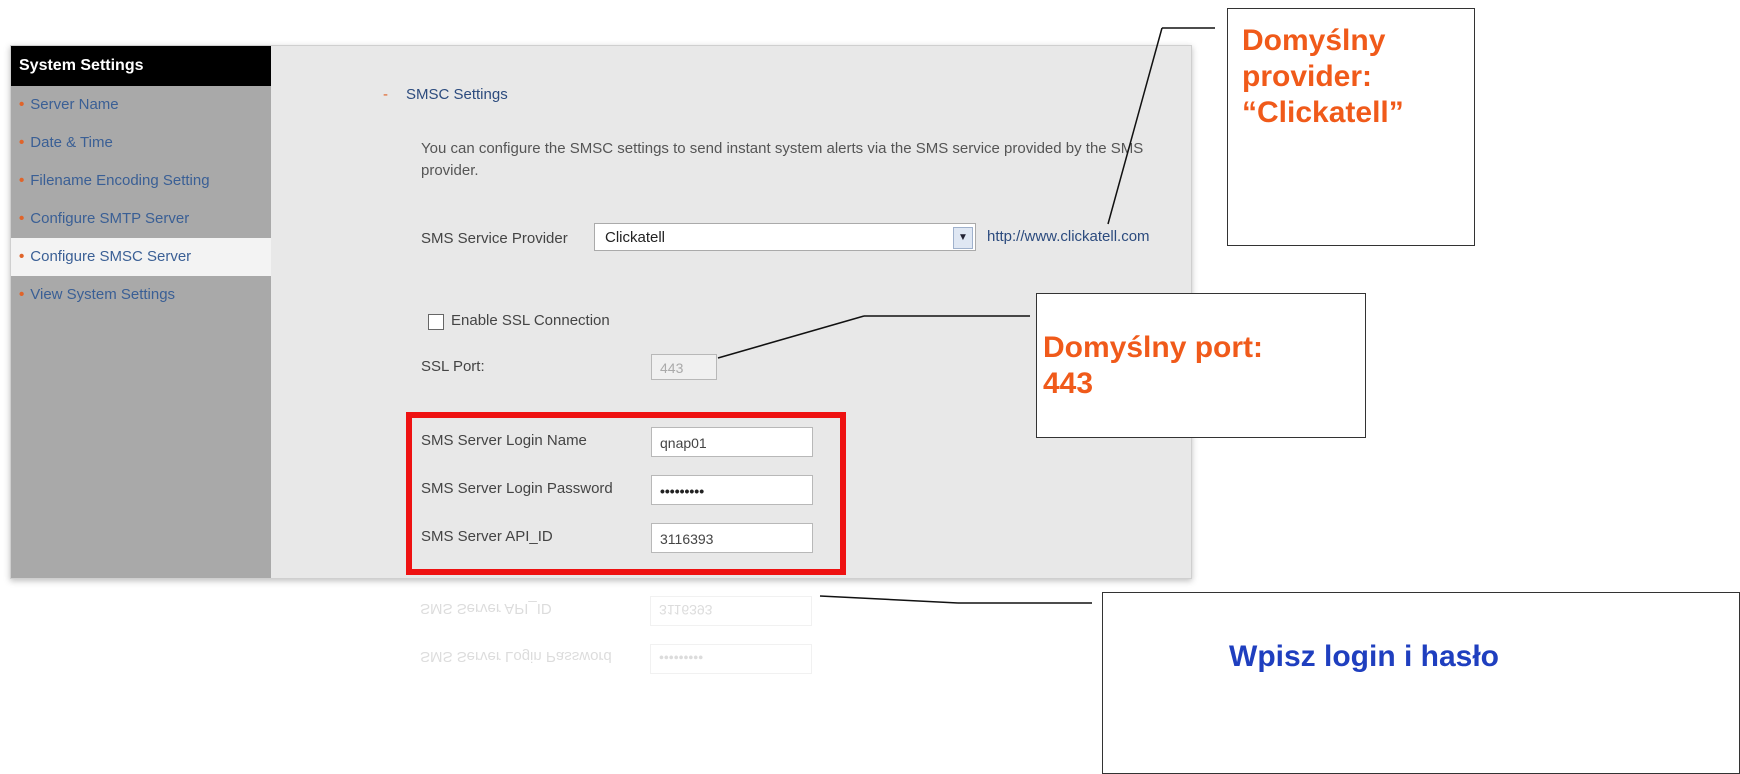  Describe the element at coordinates (1421, 683) in the screenshot. I see `login-callout: Wpisz login i hasło` at that location.